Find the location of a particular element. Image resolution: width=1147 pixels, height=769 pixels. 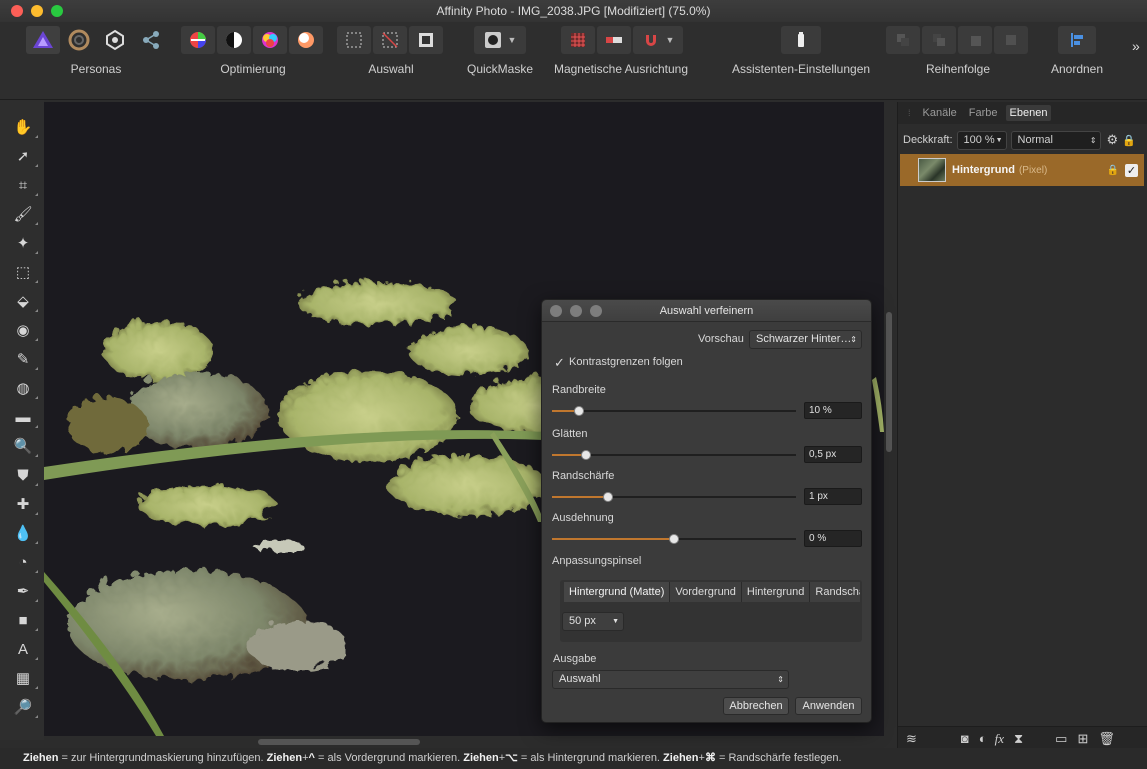

marquee-tool-icon: ⬚ is located at coordinates (25, 272).